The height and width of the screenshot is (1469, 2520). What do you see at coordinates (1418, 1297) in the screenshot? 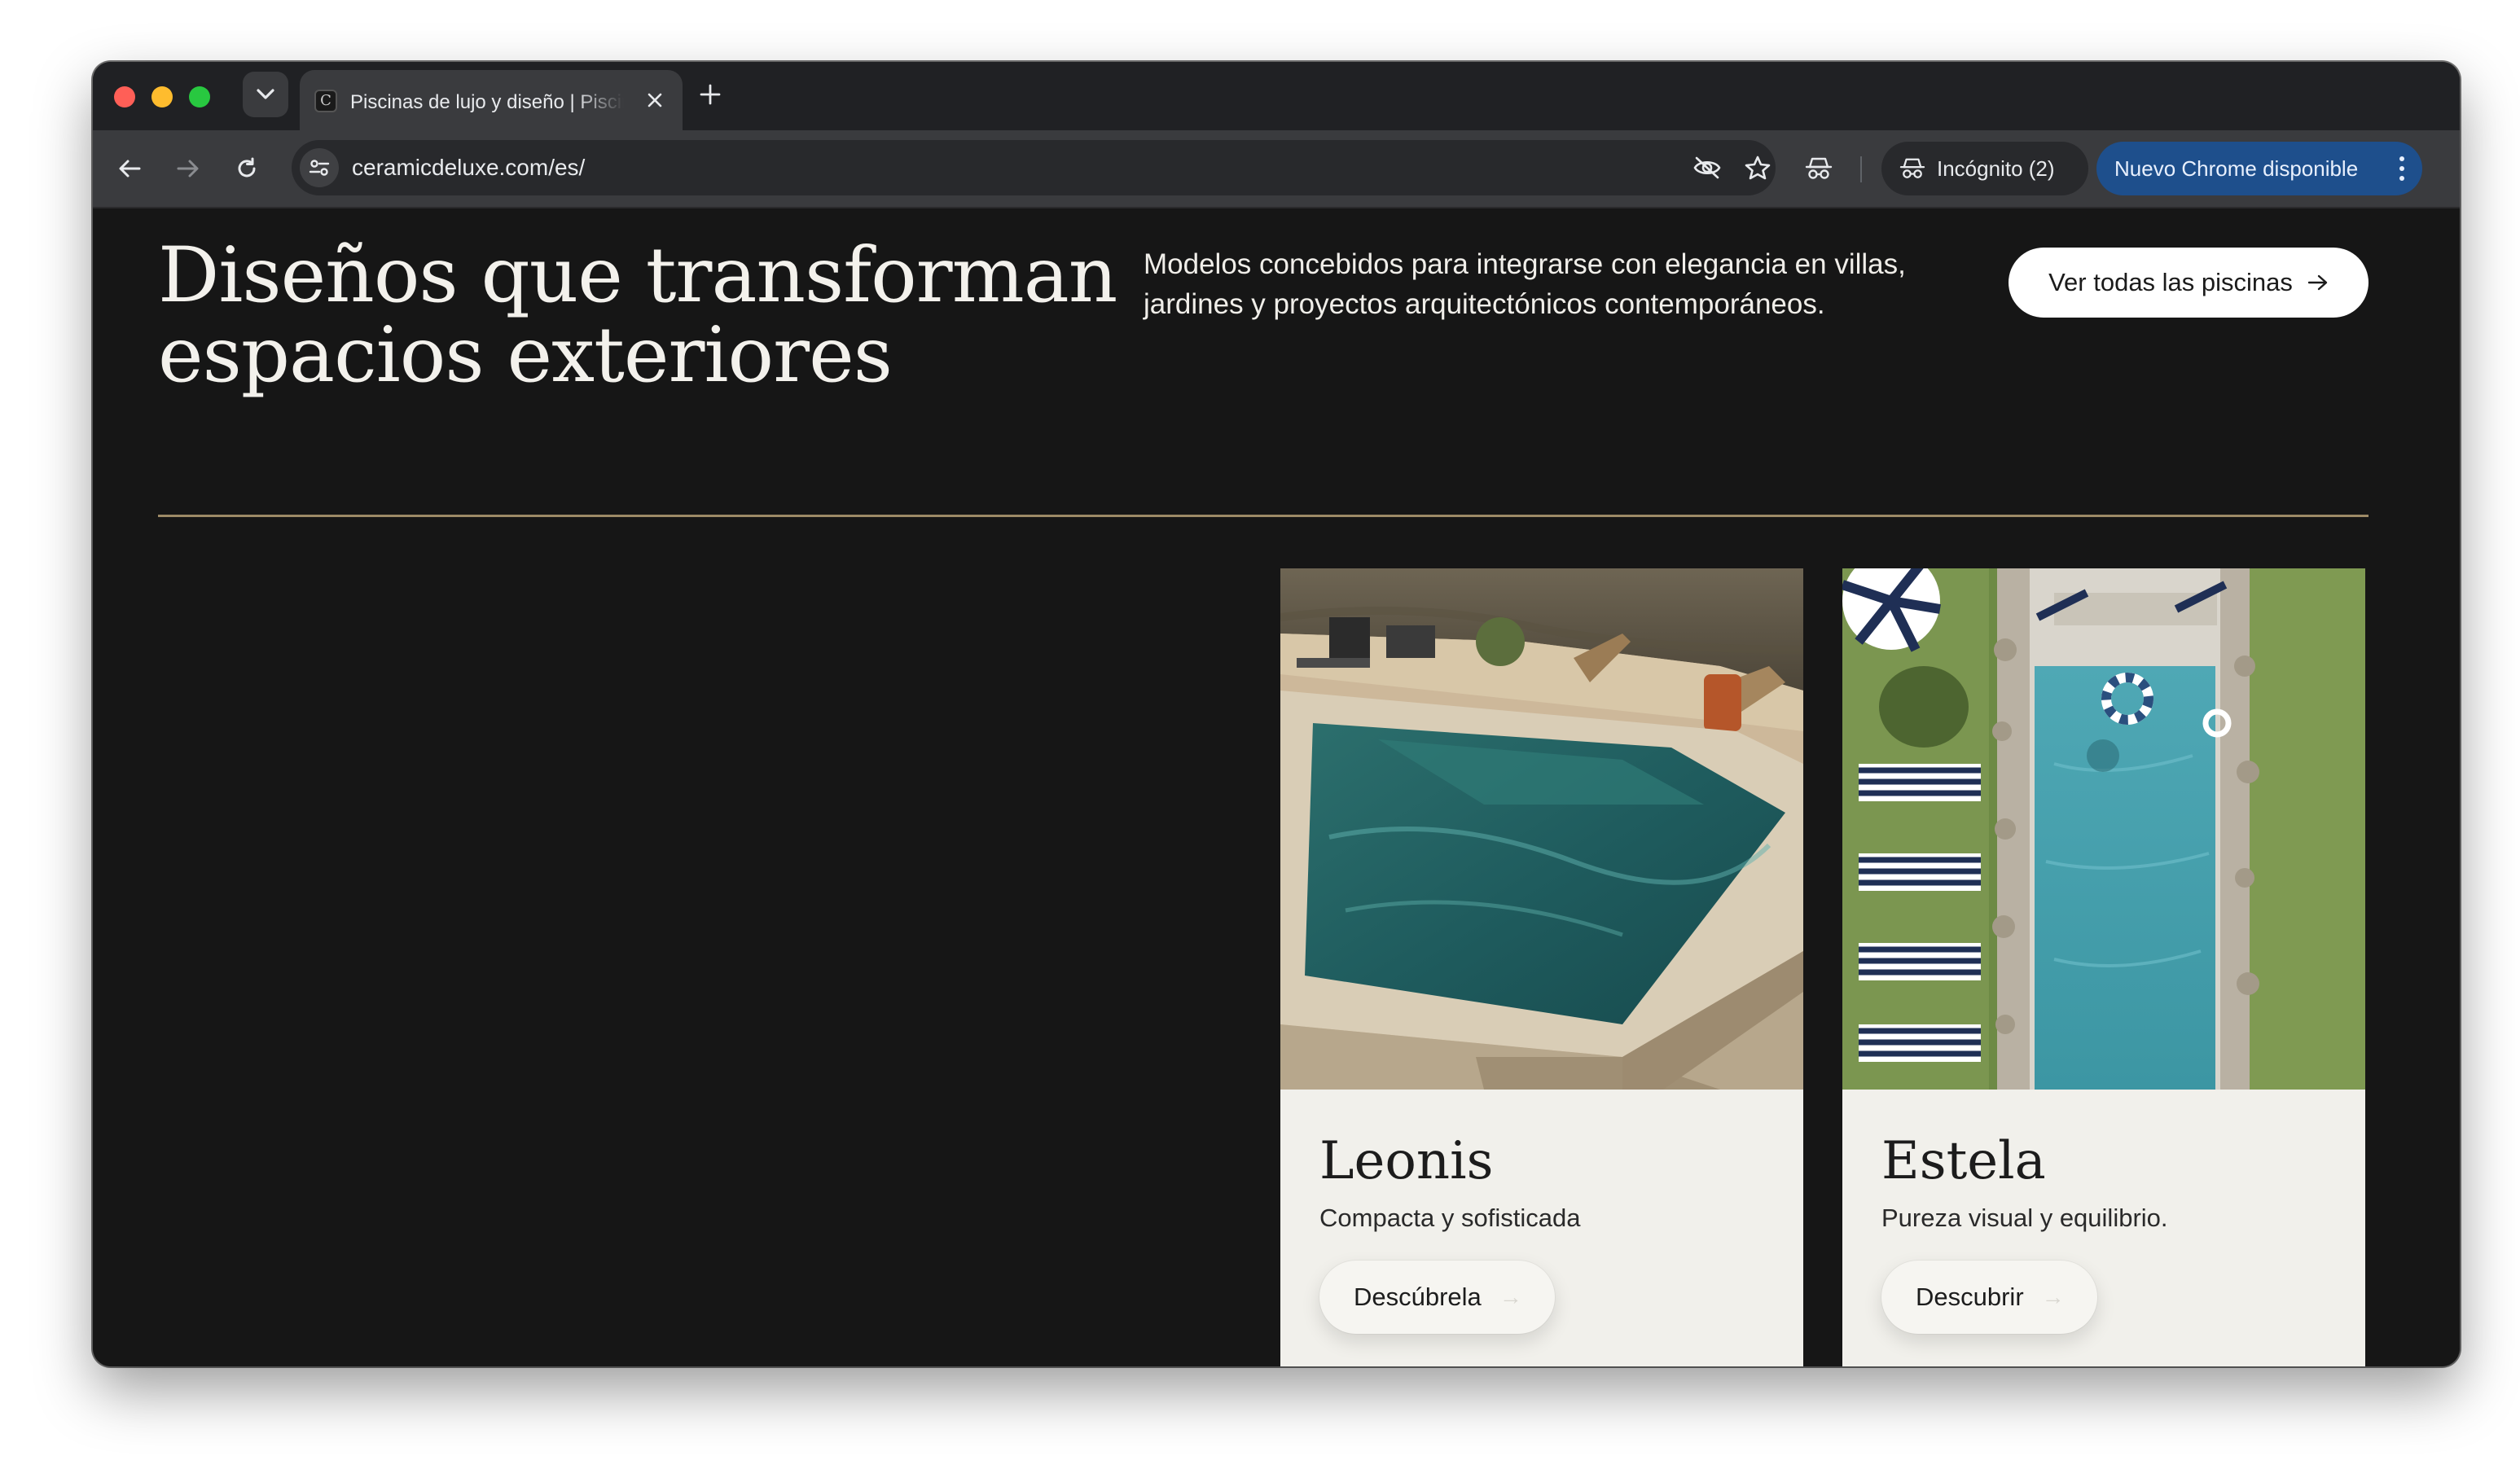
I see `discover-leonis-label: Descúbrela` at bounding box center [1418, 1297].